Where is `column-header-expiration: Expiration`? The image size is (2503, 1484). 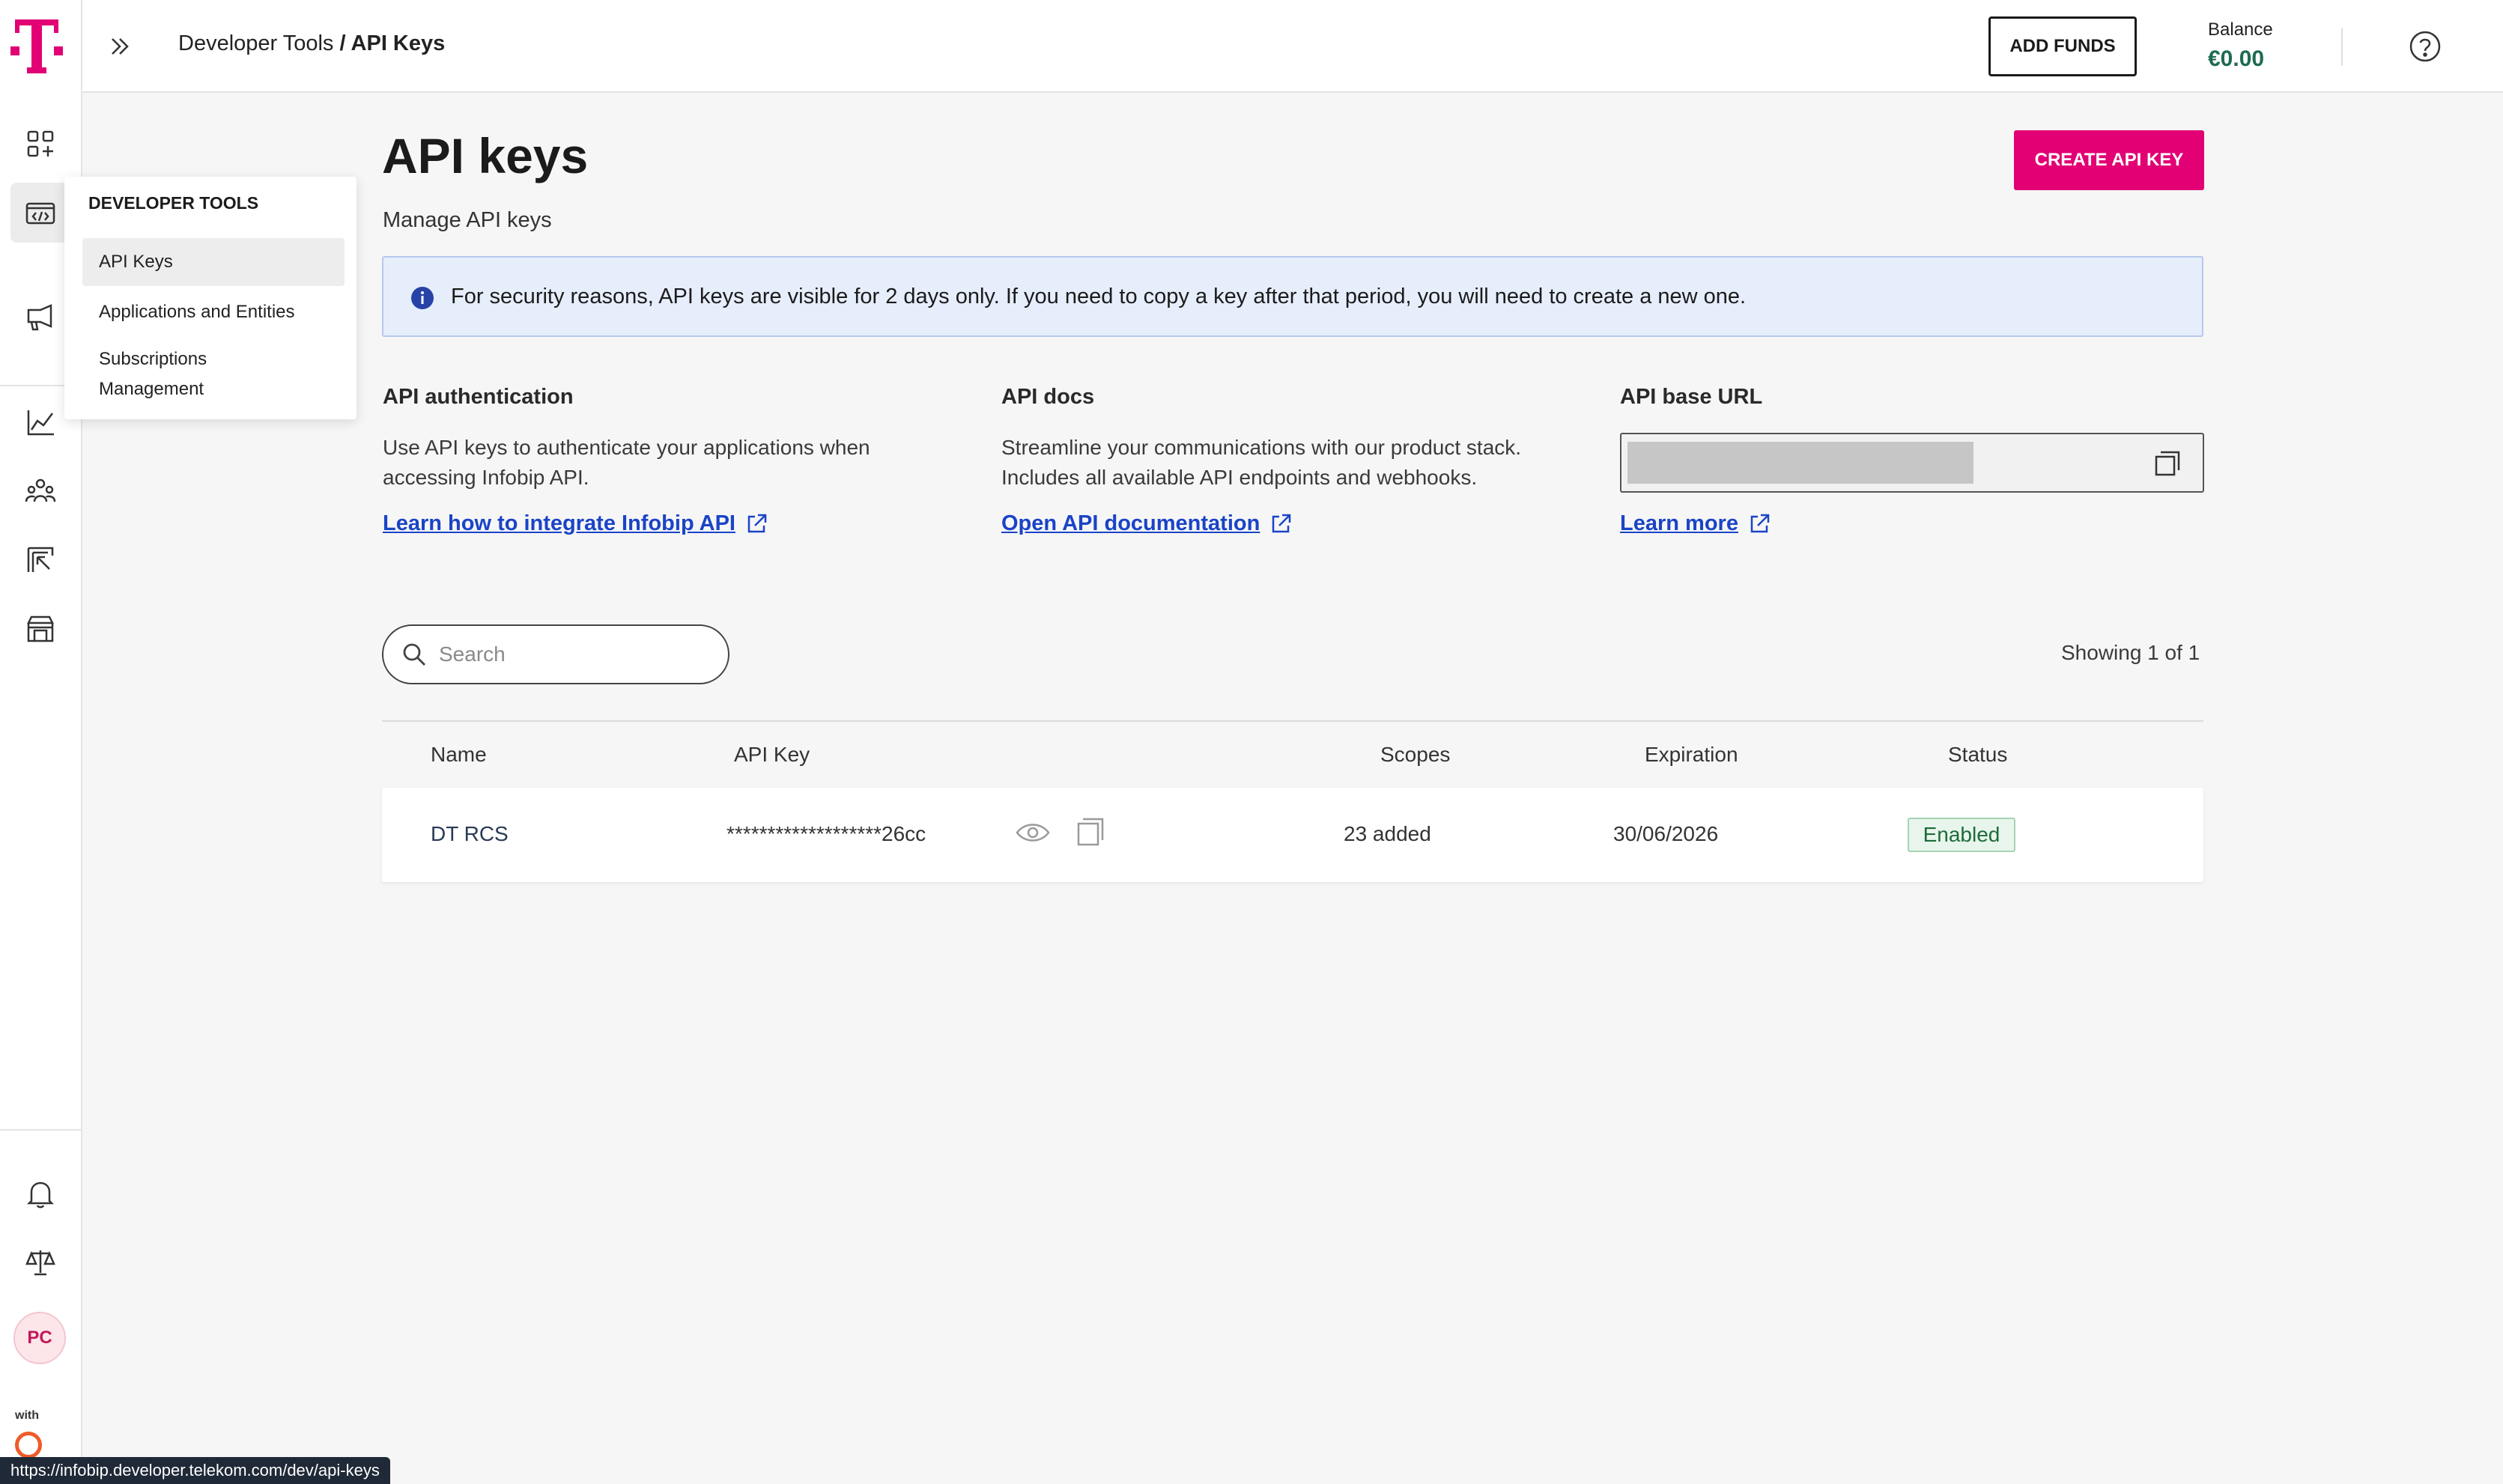
column-header-expiration: Expiration is located at coordinates (1691, 755).